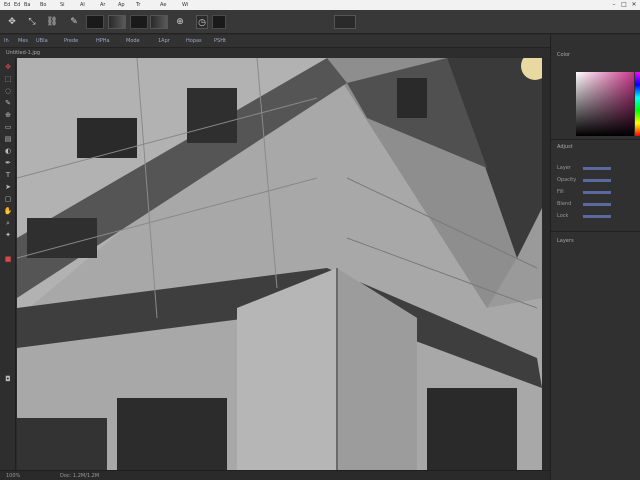  I want to click on option-link: Ih, so click(6, 41).